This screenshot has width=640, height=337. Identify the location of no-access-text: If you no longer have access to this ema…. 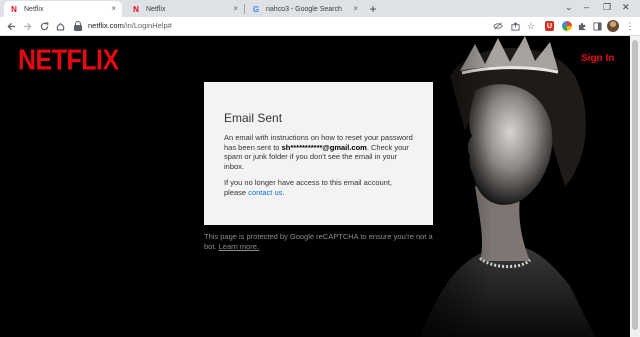
(318, 187).